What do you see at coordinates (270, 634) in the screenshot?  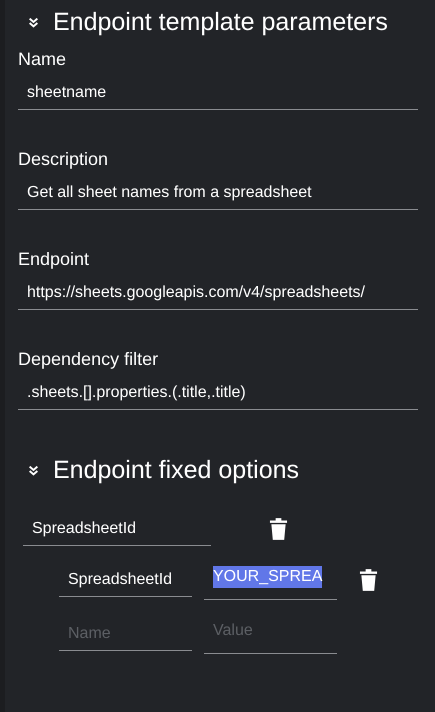 I see `input-field: Value` at bounding box center [270, 634].